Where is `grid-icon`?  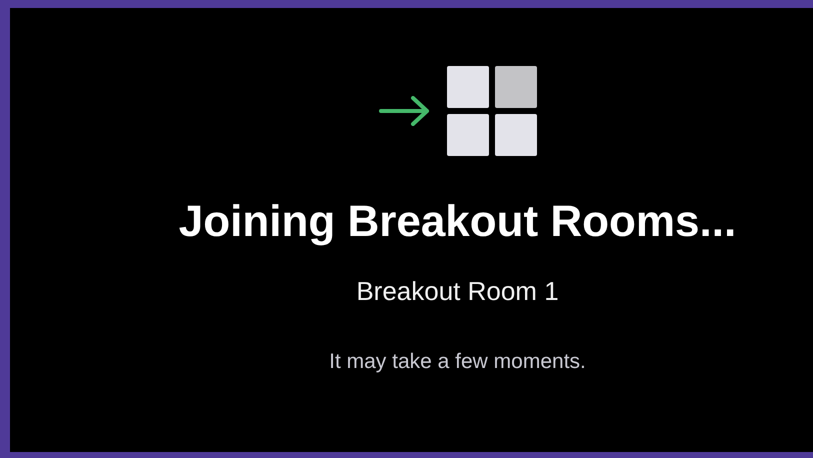
grid-icon is located at coordinates (491, 111).